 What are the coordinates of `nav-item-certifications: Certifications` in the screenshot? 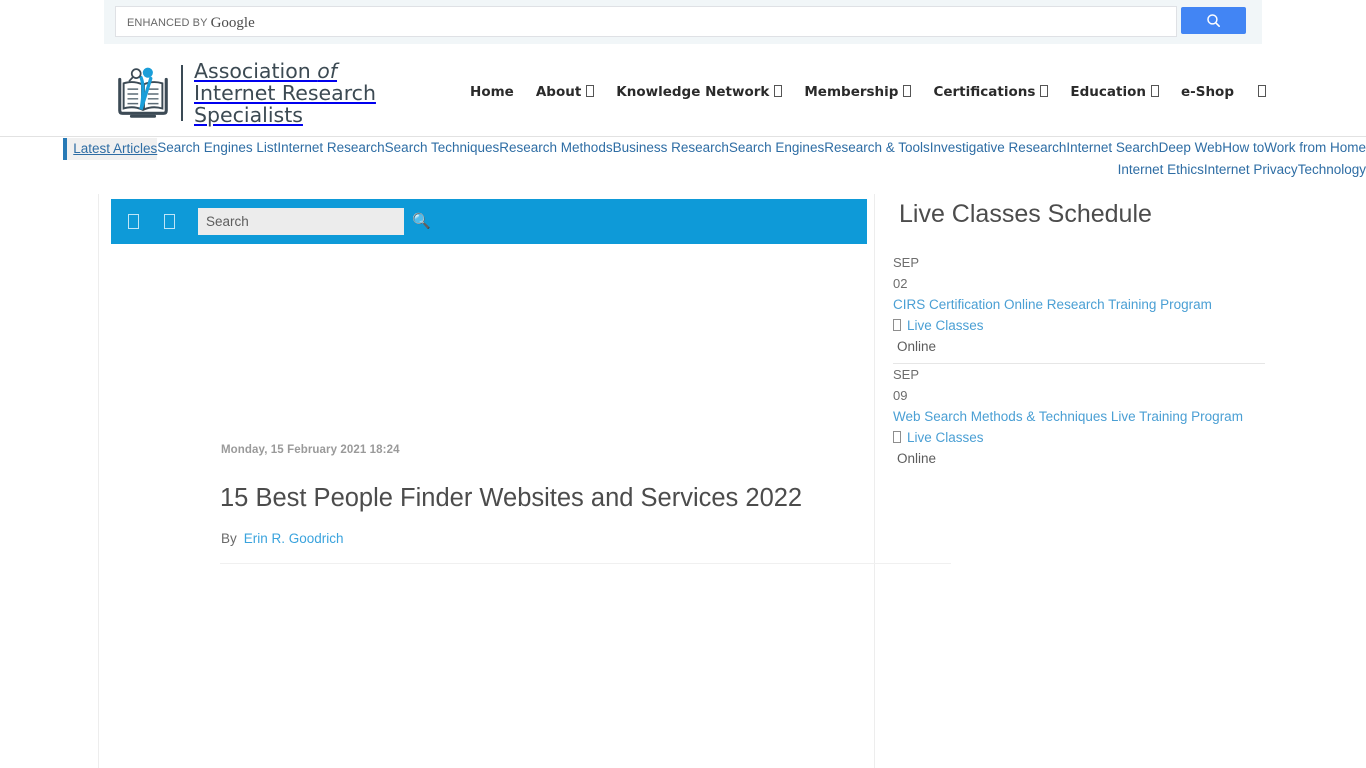 It's located at (991, 92).